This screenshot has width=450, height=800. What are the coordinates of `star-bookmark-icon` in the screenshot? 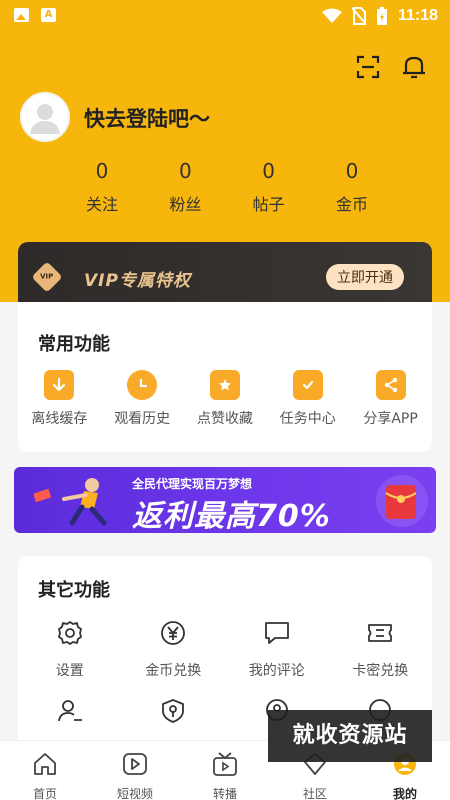 It's located at (224, 385).